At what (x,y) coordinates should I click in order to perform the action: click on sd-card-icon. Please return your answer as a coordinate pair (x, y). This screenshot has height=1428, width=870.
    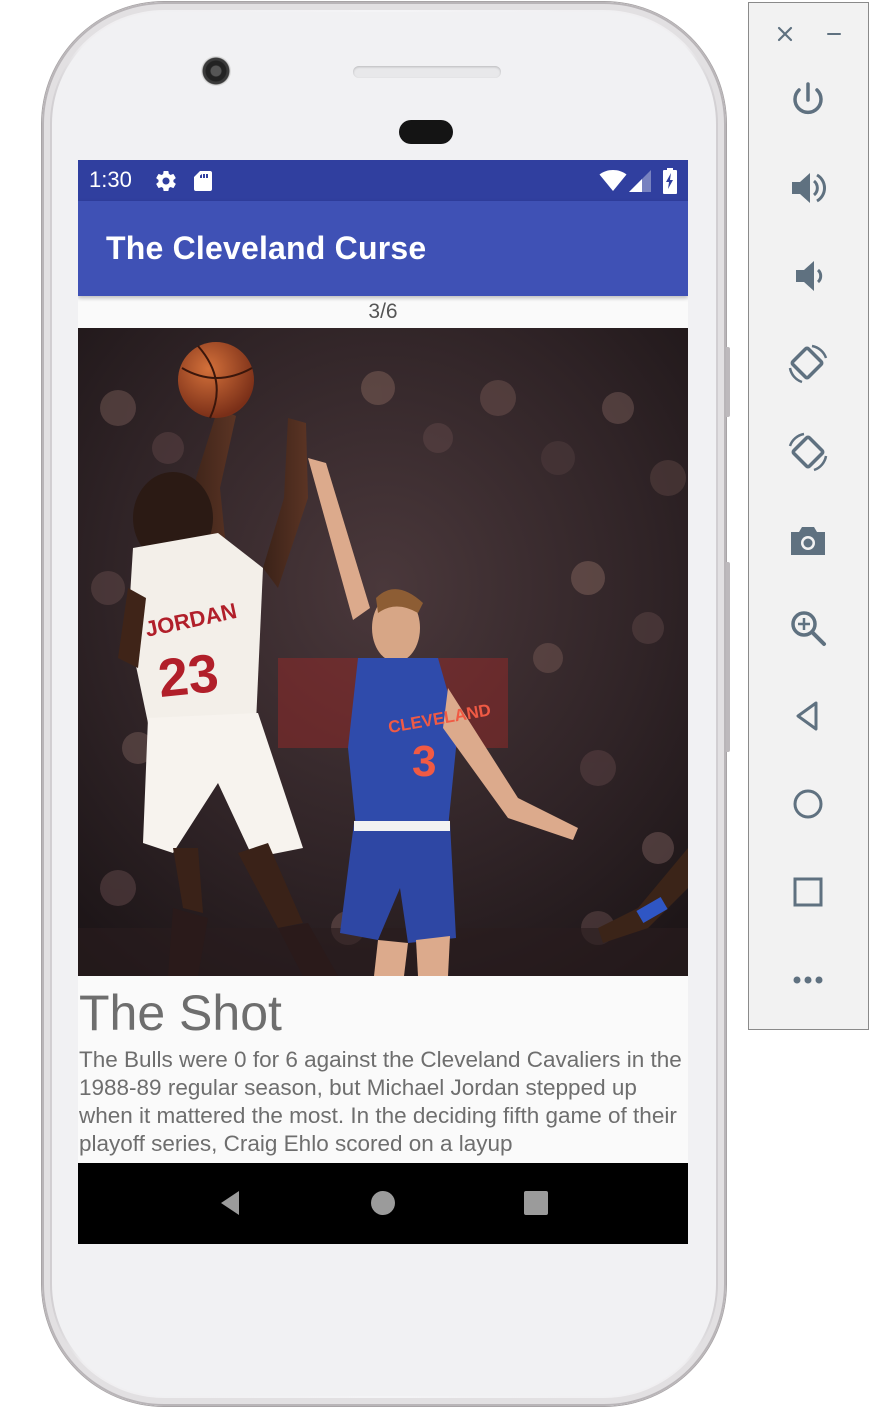
    Looking at the image, I should click on (203, 181).